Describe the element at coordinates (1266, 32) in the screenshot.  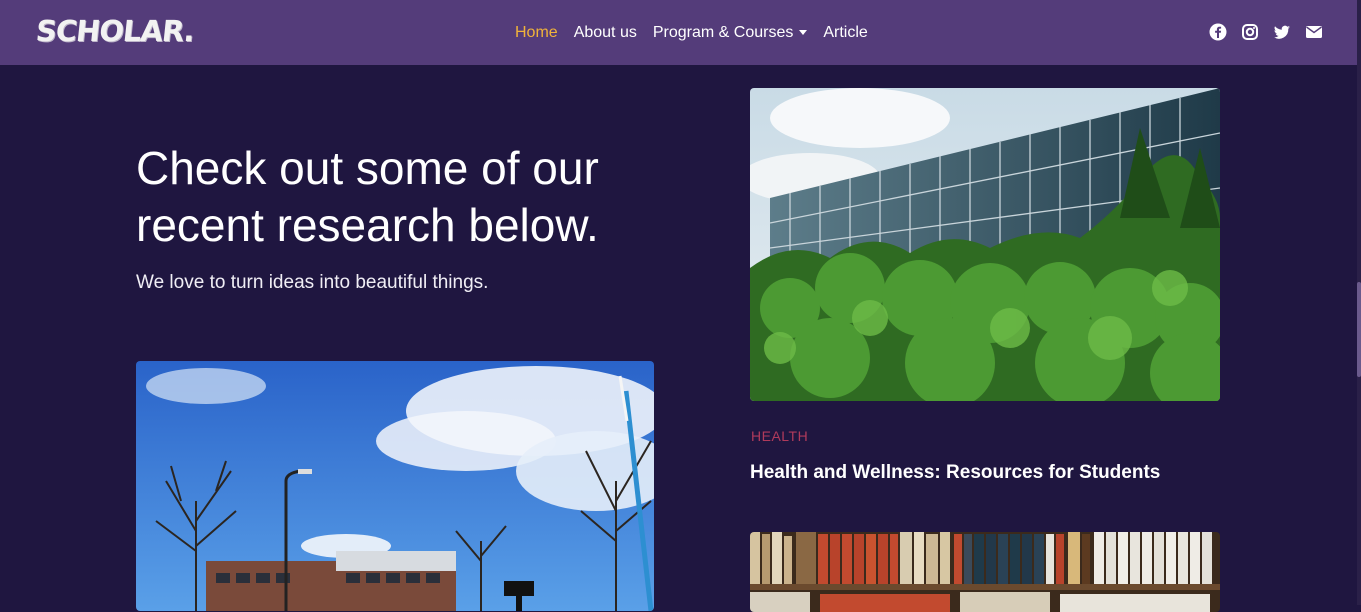
I see `social-links` at that location.